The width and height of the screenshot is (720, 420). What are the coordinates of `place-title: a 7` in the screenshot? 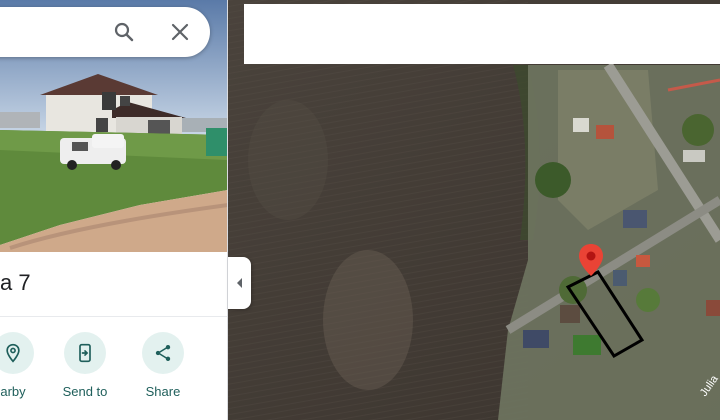 It's located at (15, 282).